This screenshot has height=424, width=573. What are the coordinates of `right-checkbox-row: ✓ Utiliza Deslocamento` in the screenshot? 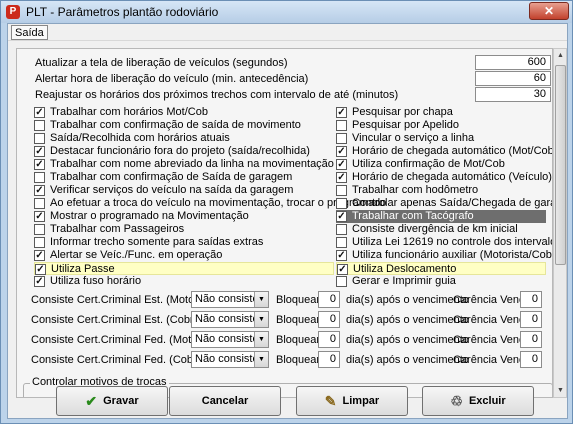 It's located at (441, 268).